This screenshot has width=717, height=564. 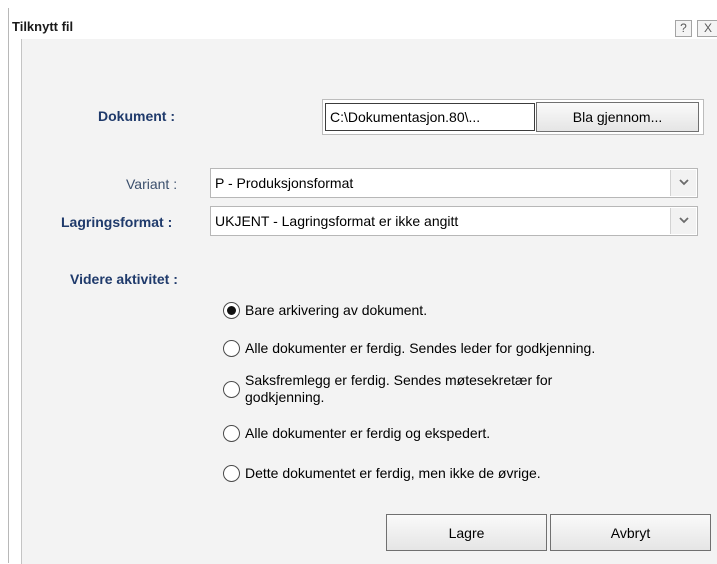 I want to click on cancel-button: Avbryt, so click(x=630, y=532).